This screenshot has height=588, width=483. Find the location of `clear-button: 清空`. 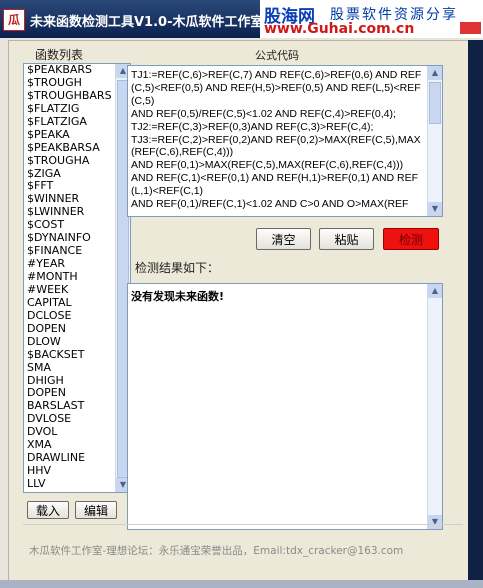

clear-button: 清空 is located at coordinates (283, 239).